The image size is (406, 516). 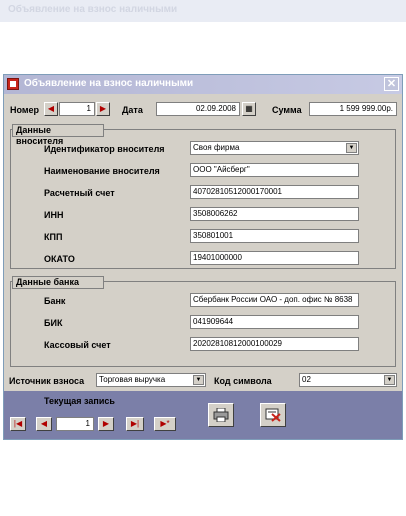 I want to click on last-record-icon: ▶|, so click(x=135, y=423).